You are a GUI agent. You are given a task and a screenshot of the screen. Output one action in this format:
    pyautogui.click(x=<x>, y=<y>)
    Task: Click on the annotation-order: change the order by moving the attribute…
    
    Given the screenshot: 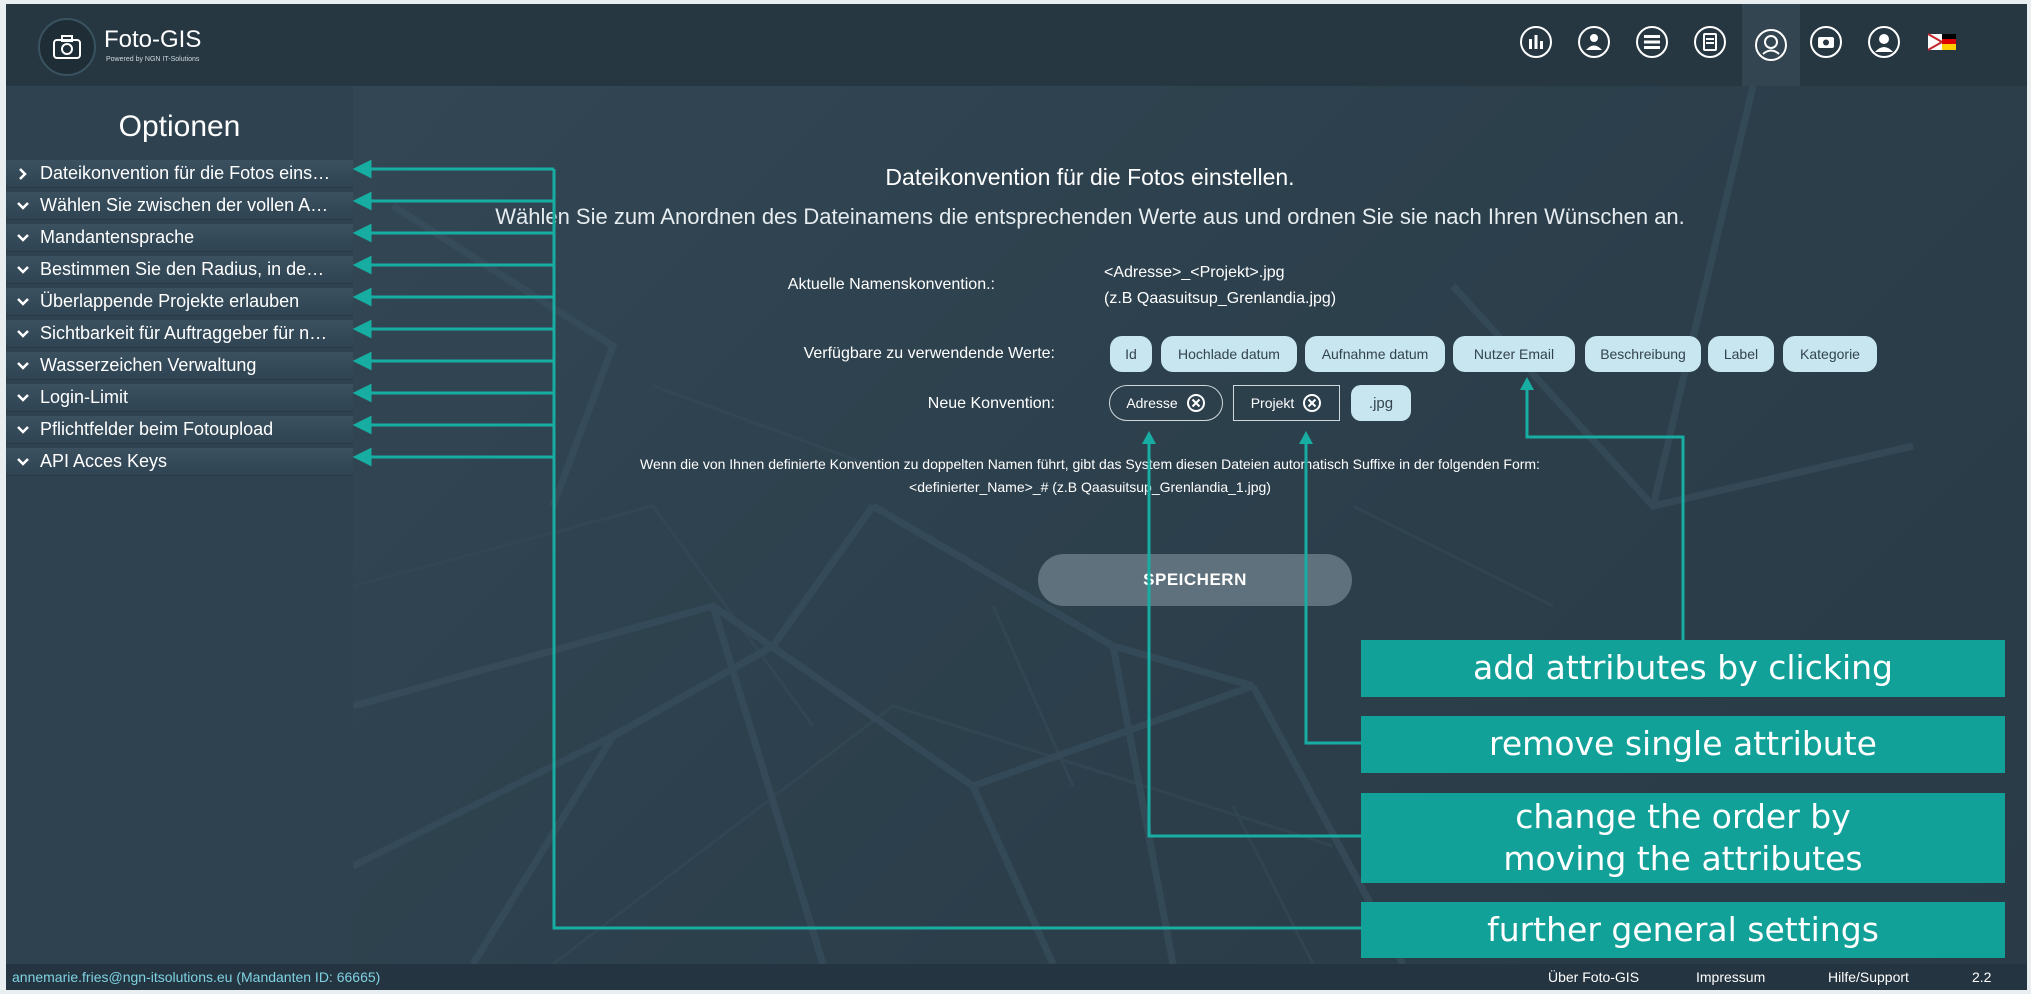 What is the action you would take?
    pyautogui.click(x=1683, y=838)
    